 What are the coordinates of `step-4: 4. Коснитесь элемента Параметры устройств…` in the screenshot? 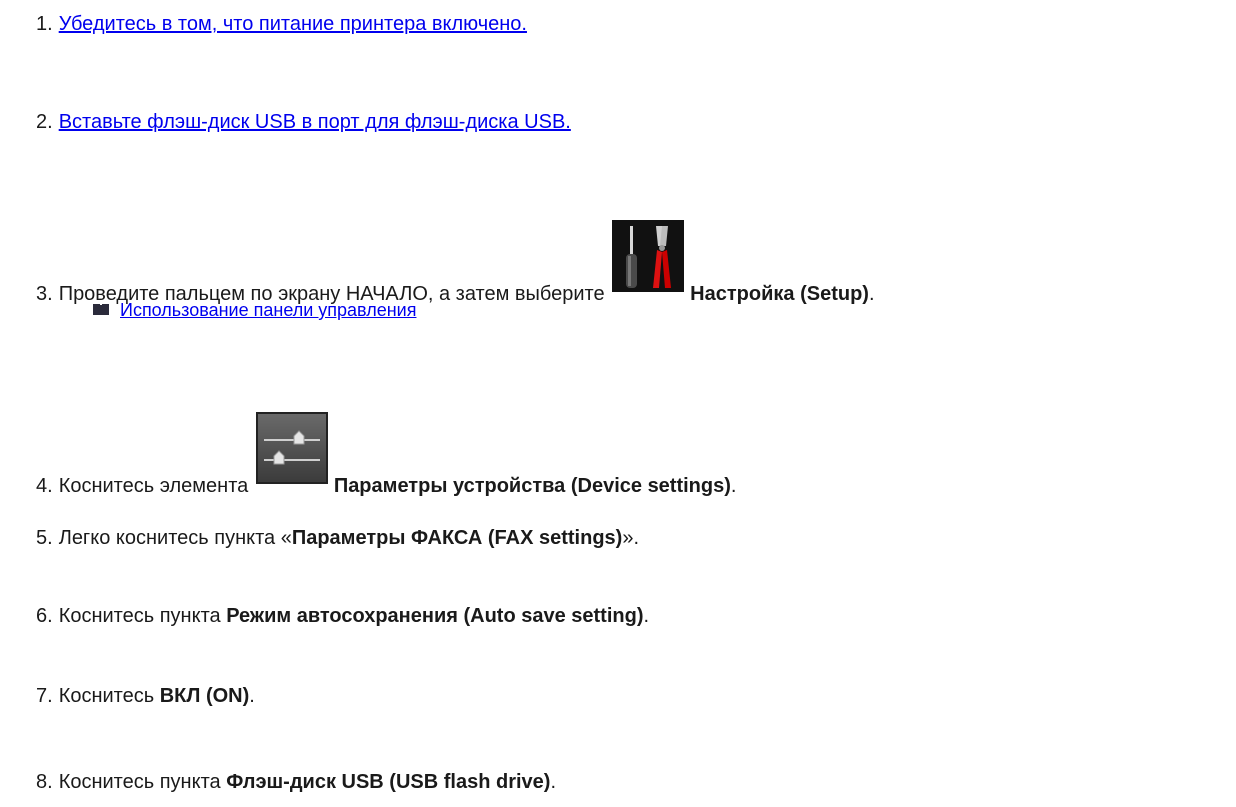 It's located at (386, 455).